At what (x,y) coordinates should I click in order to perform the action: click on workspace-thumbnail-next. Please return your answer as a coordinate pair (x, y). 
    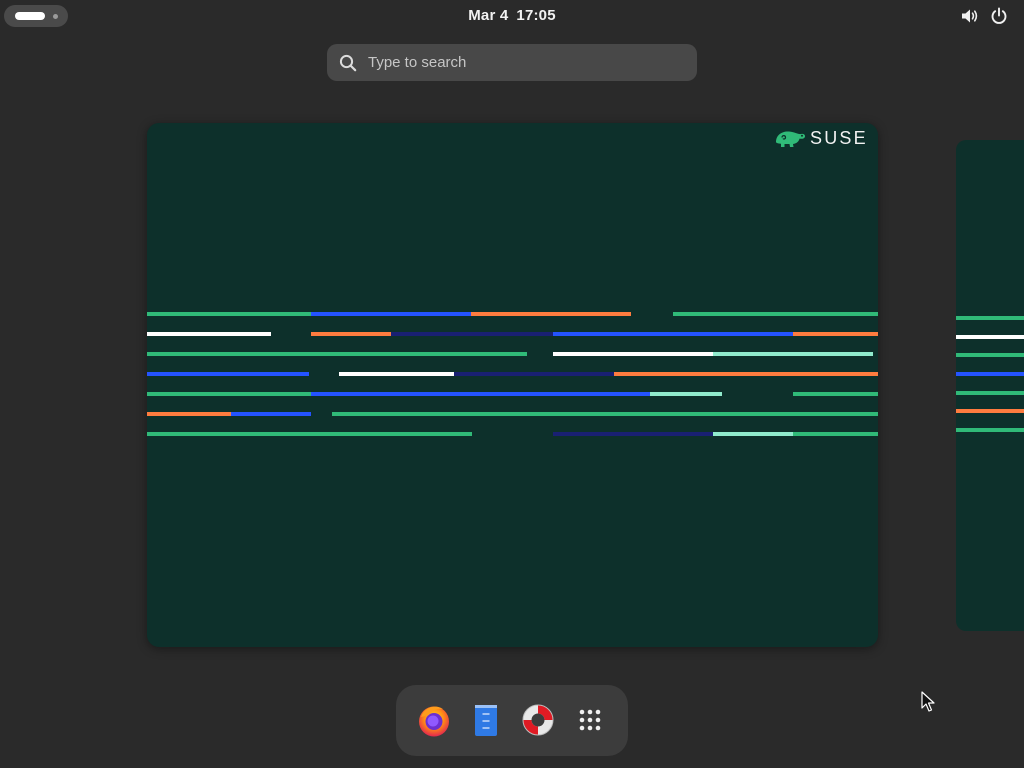
    Looking at the image, I should click on (990, 385).